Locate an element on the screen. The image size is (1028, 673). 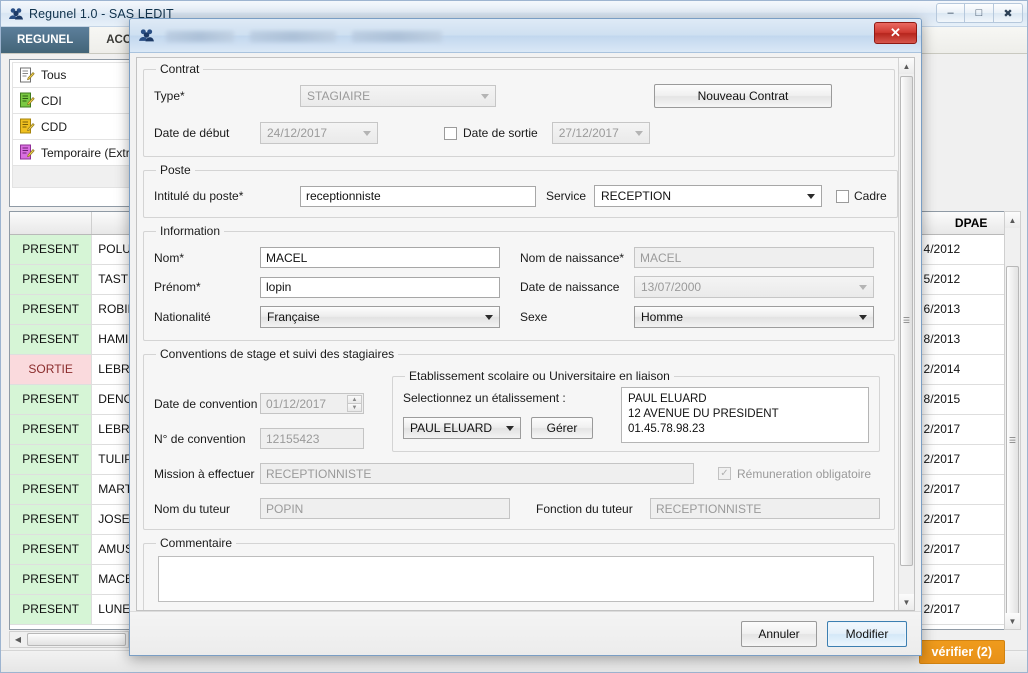
label-birth-date: Date de naissance is located at coordinates (570, 287).